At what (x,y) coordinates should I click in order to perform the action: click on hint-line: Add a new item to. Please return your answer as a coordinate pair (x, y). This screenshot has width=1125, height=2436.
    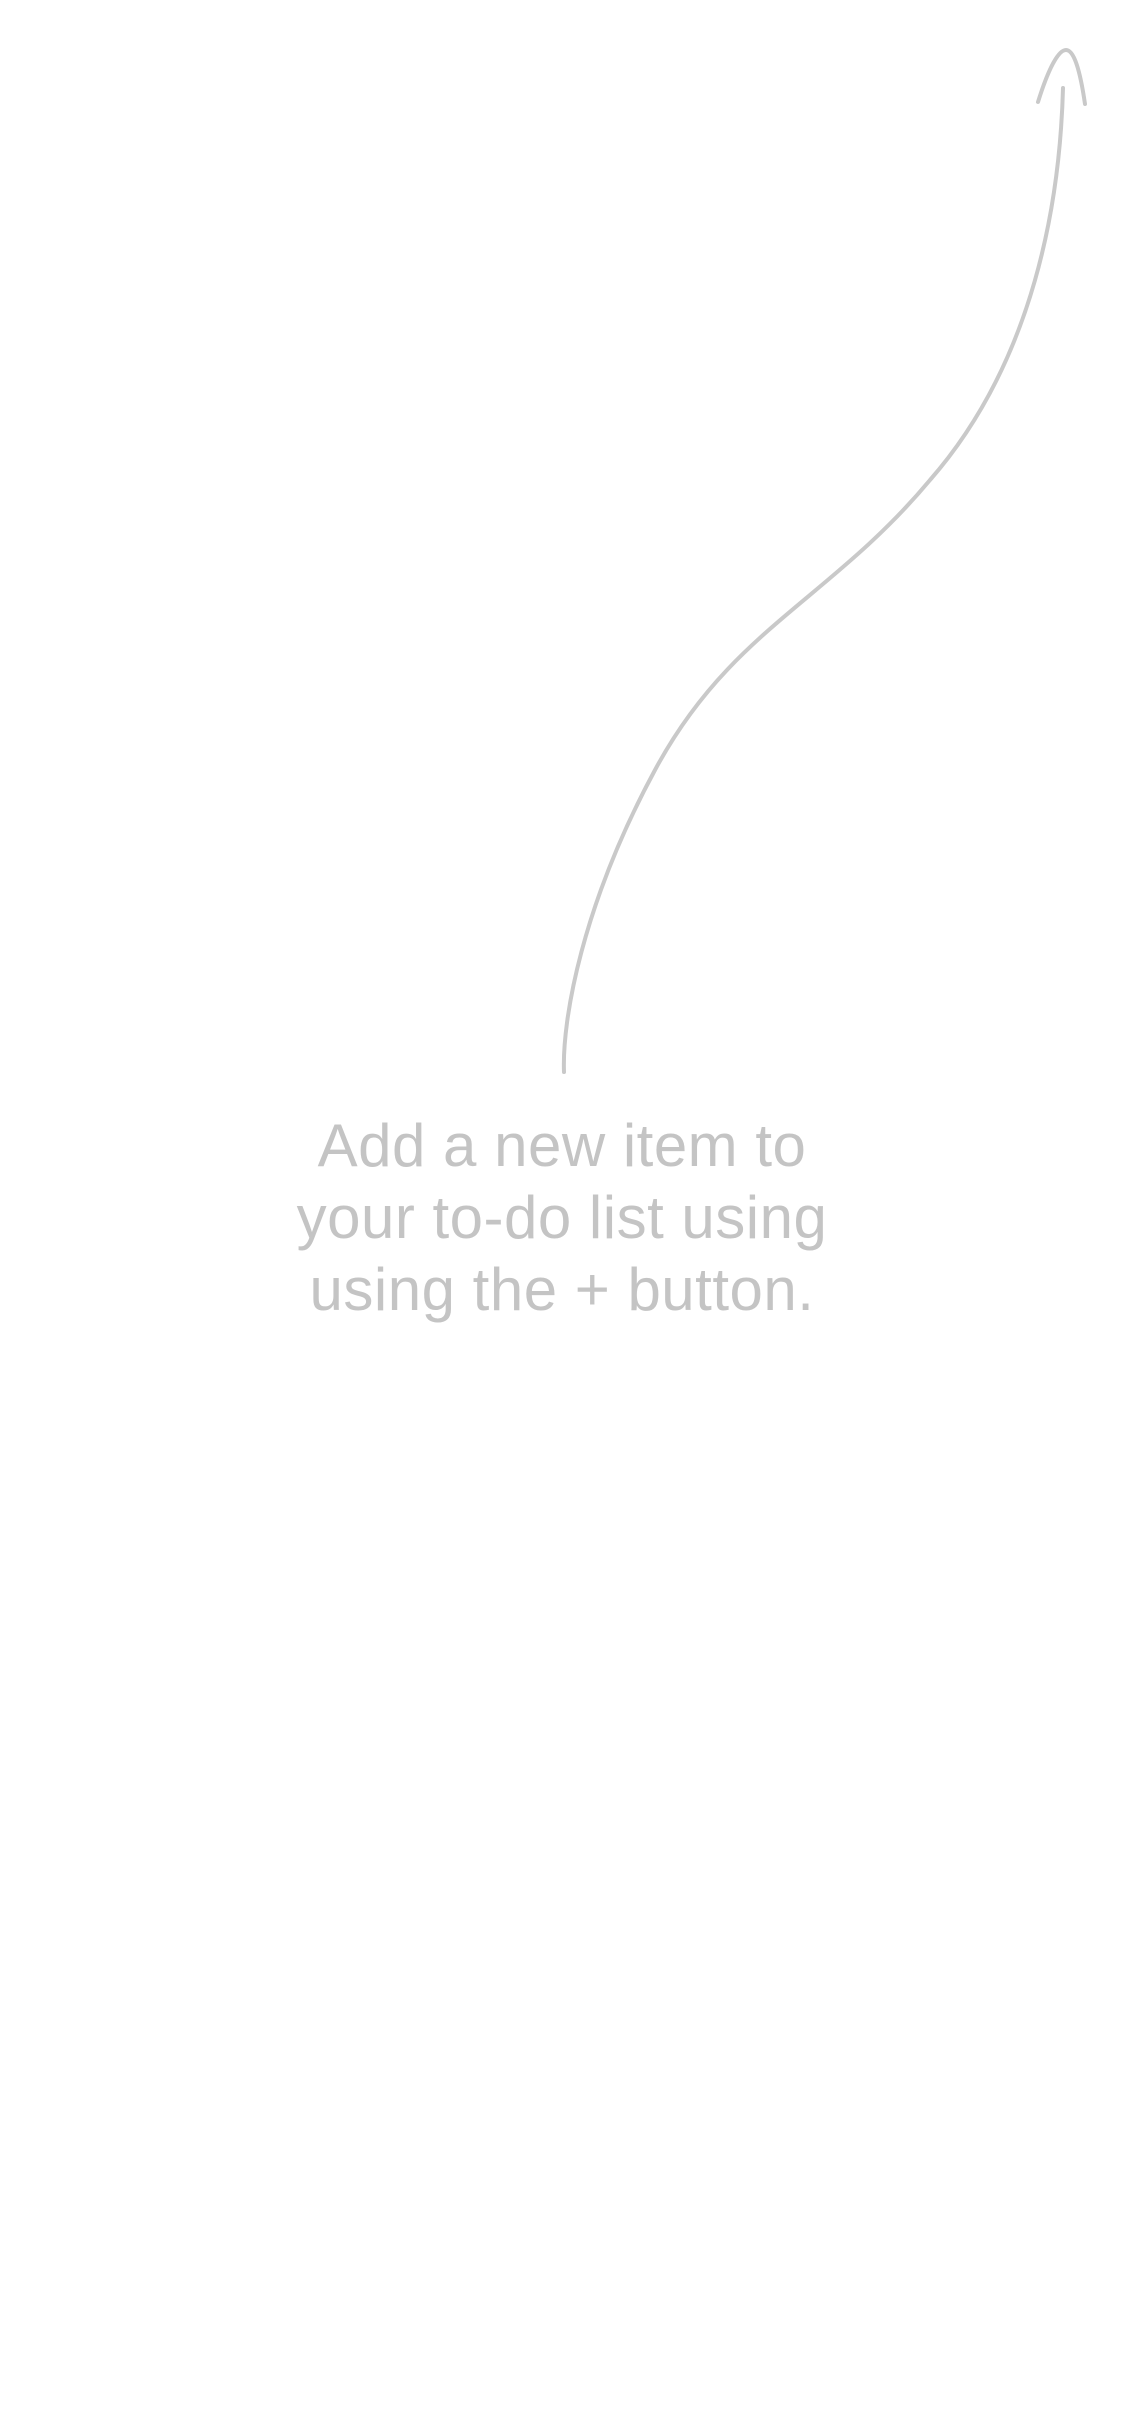
    Looking at the image, I should click on (562, 1145).